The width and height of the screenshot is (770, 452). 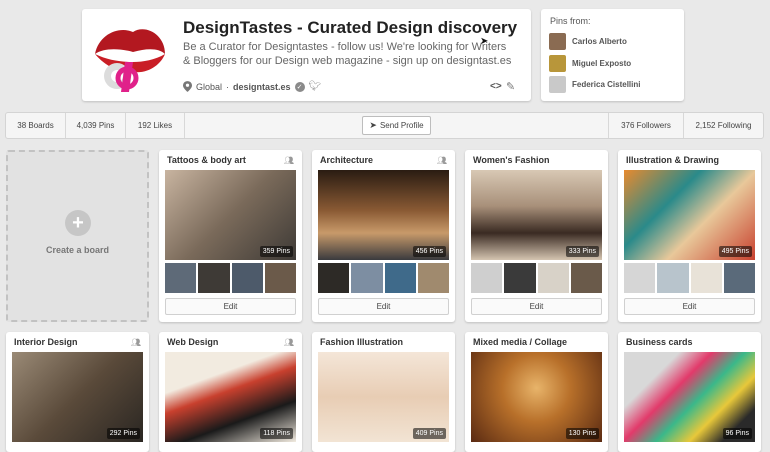 I want to click on board-card-business-cards: Business cards 96 Pins, so click(x=689, y=392).